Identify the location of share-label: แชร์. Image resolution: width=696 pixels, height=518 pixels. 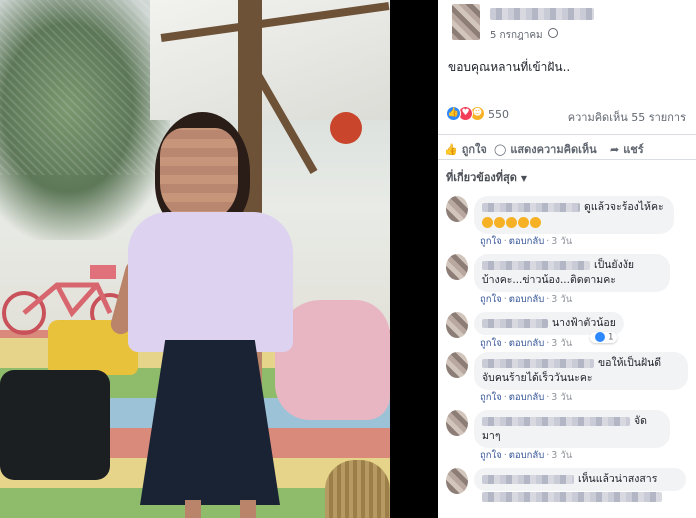
(633, 149).